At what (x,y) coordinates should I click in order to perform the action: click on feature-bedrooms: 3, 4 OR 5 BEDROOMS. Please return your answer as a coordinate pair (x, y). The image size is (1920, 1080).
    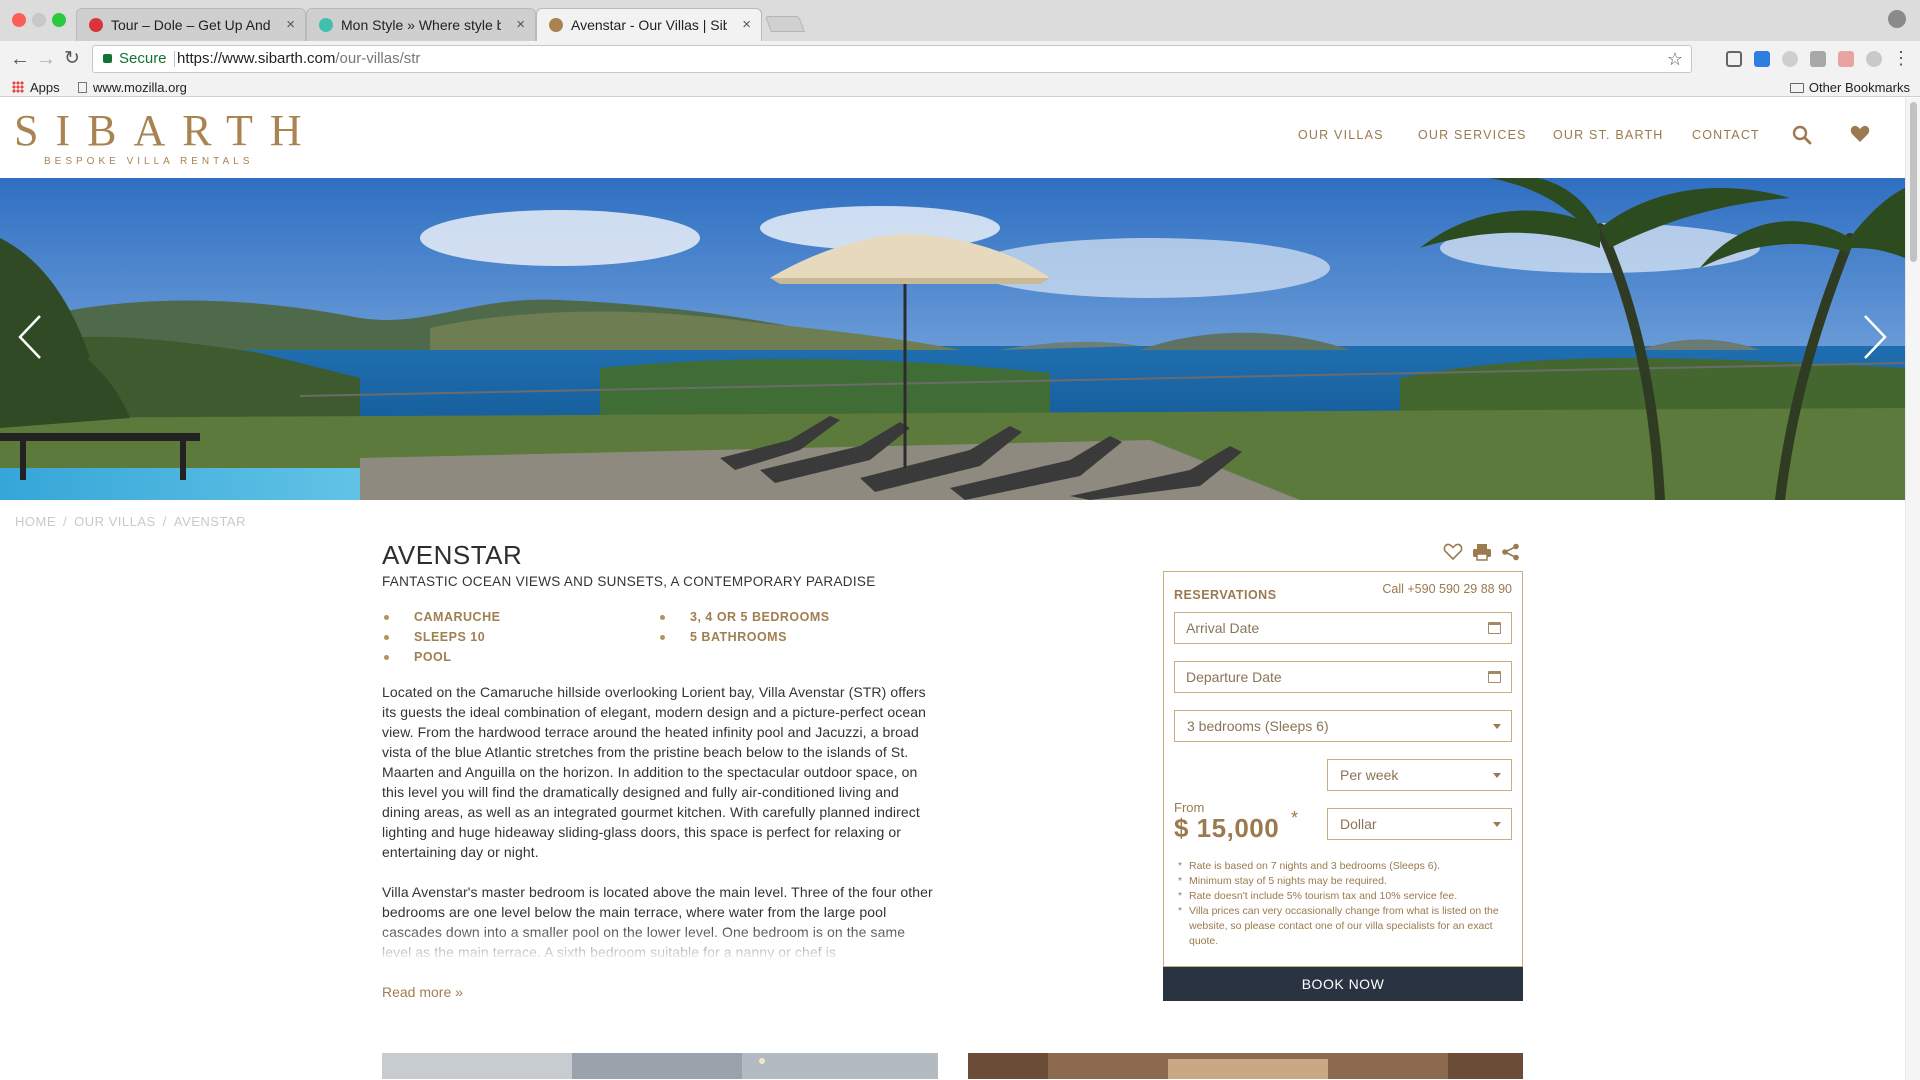
    Looking at the image, I should click on (745, 617).